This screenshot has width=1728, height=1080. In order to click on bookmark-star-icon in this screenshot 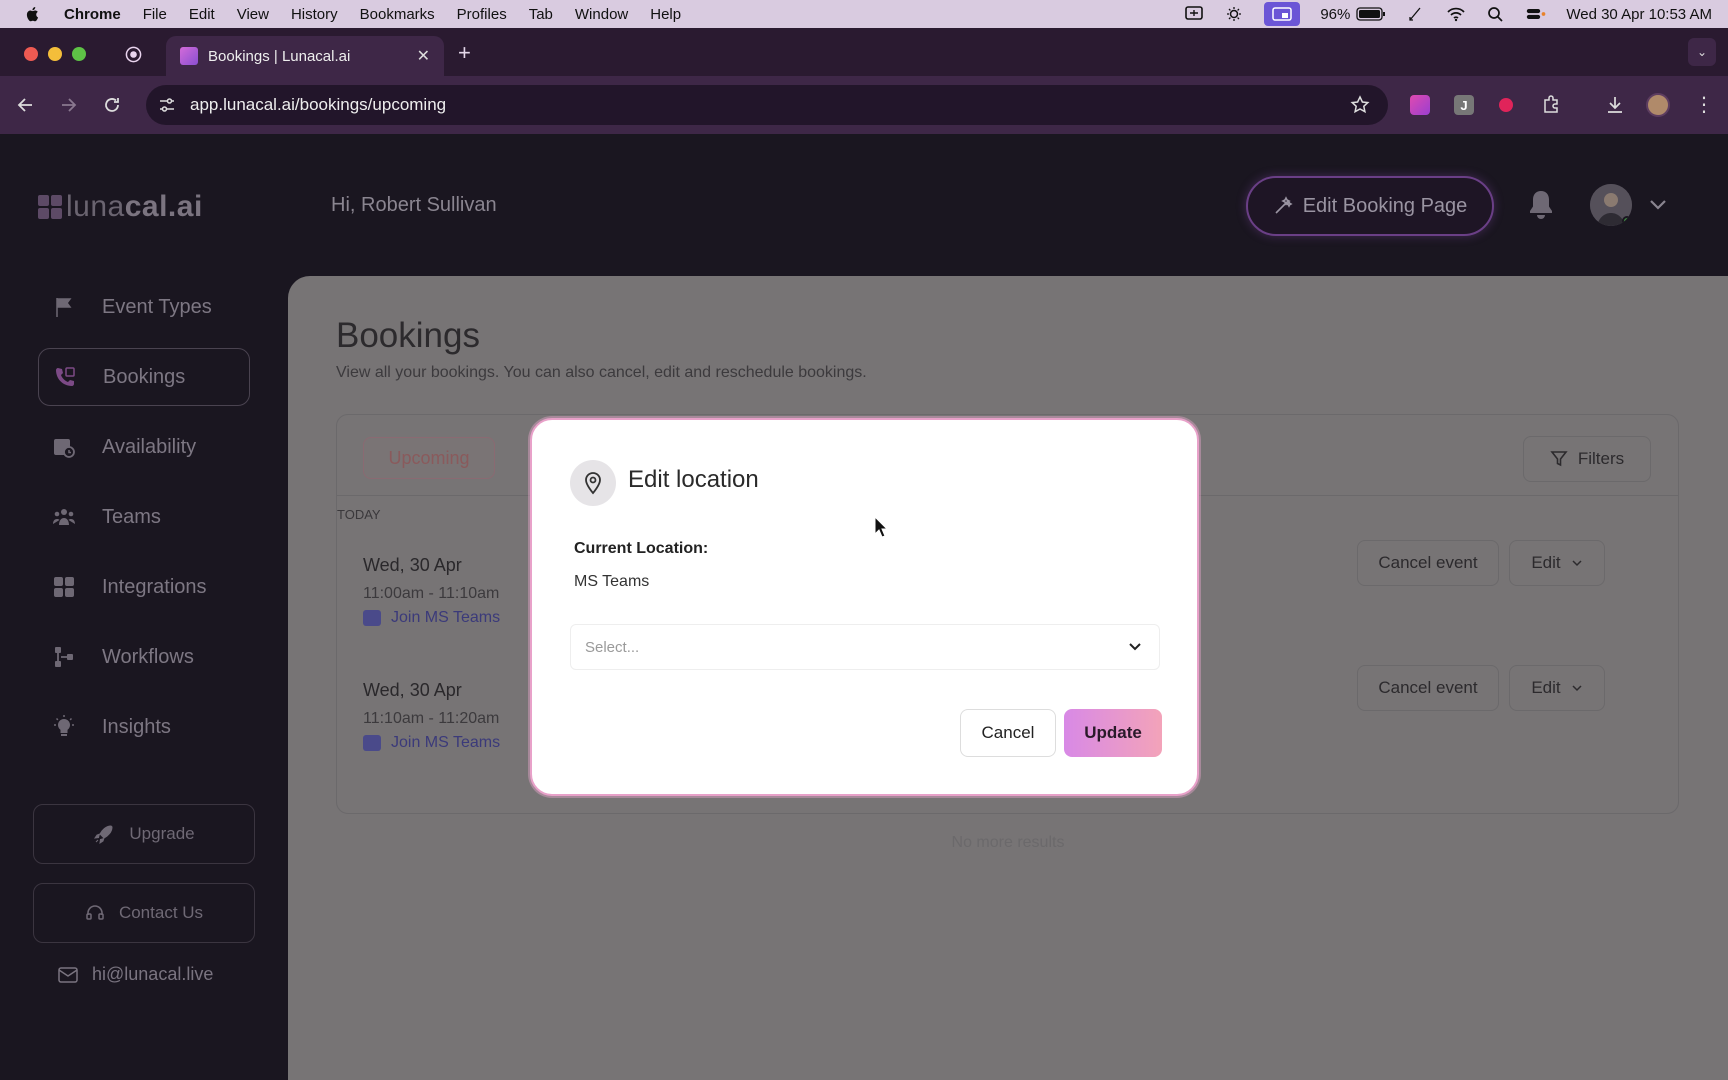, I will do `click(1360, 105)`.